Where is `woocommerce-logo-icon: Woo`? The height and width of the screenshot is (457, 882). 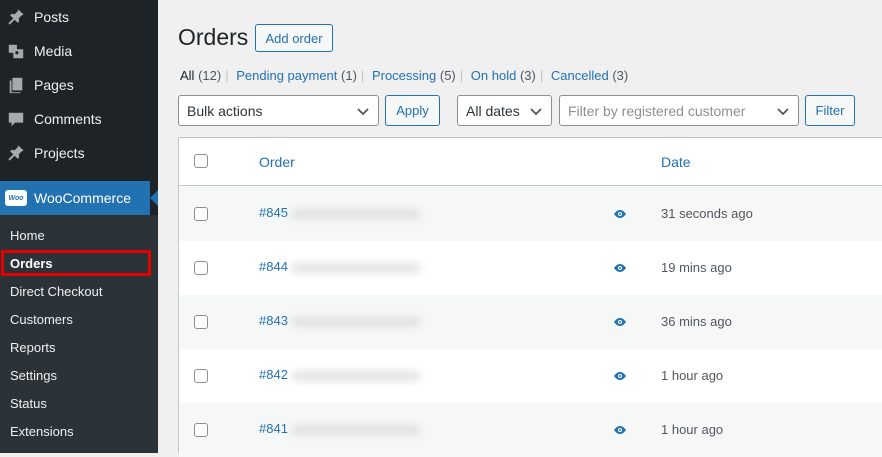
woocommerce-logo-icon: Woo is located at coordinates (16, 198).